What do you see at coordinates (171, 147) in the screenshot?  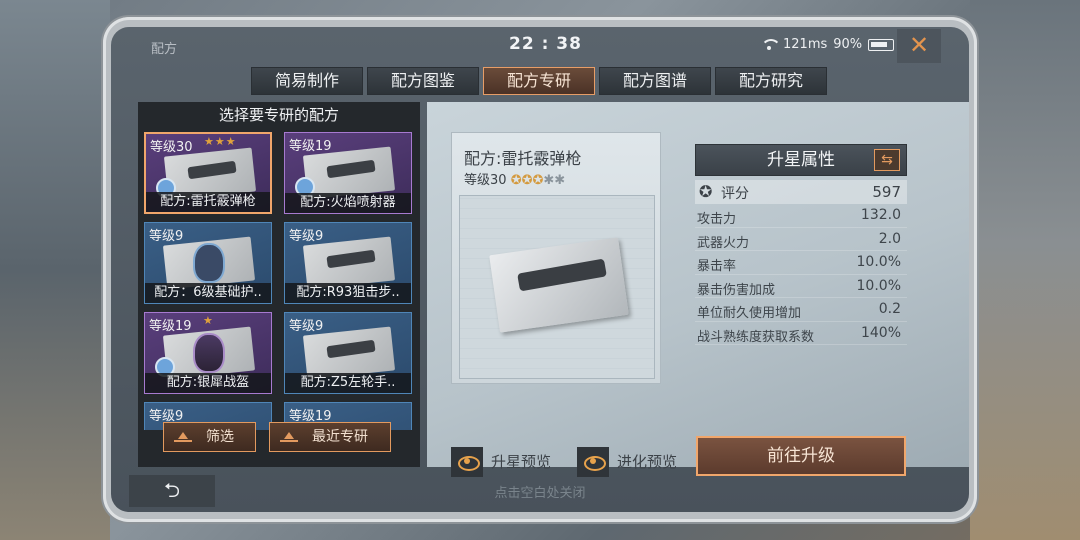 I see `card-level: 等级30` at bounding box center [171, 147].